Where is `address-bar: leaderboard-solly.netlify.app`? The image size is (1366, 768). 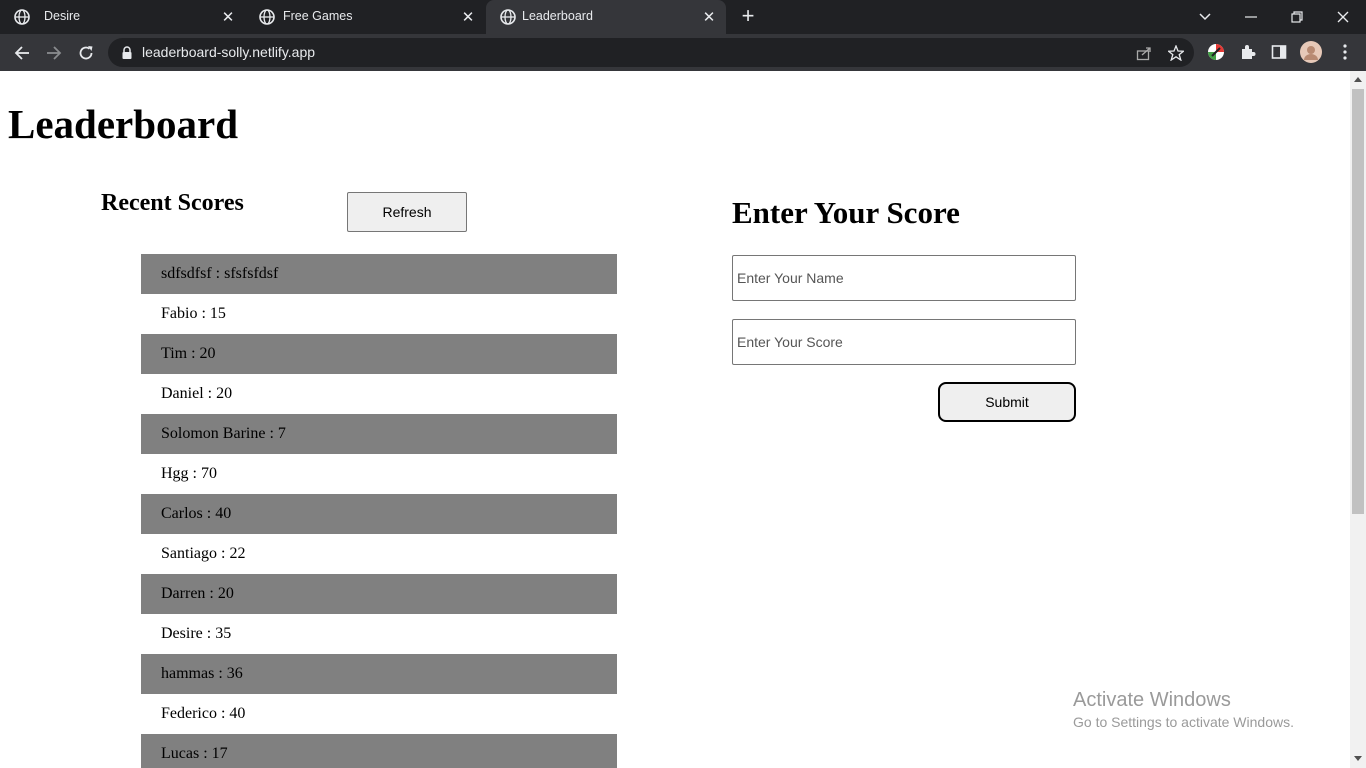
address-bar: leaderboard-solly.netlify.app is located at coordinates (651, 52).